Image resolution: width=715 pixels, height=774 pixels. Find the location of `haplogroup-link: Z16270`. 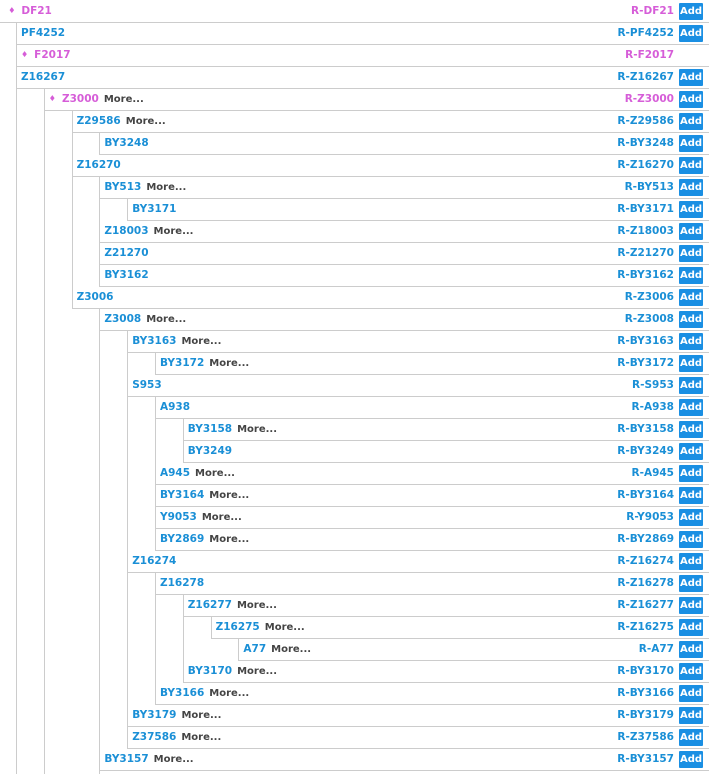

haplogroup-link: Z16270 is located at coordinates (99, 165).